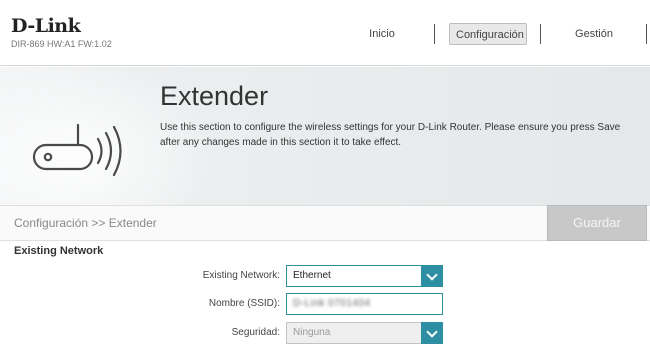 Image resolution: width=650 pixels, height=358 pixels. What do you see at coordinates (85, 223) in the screenshot?
I see `breadcrumb: Configuración >> Extender` at bounding box center [85, 223].